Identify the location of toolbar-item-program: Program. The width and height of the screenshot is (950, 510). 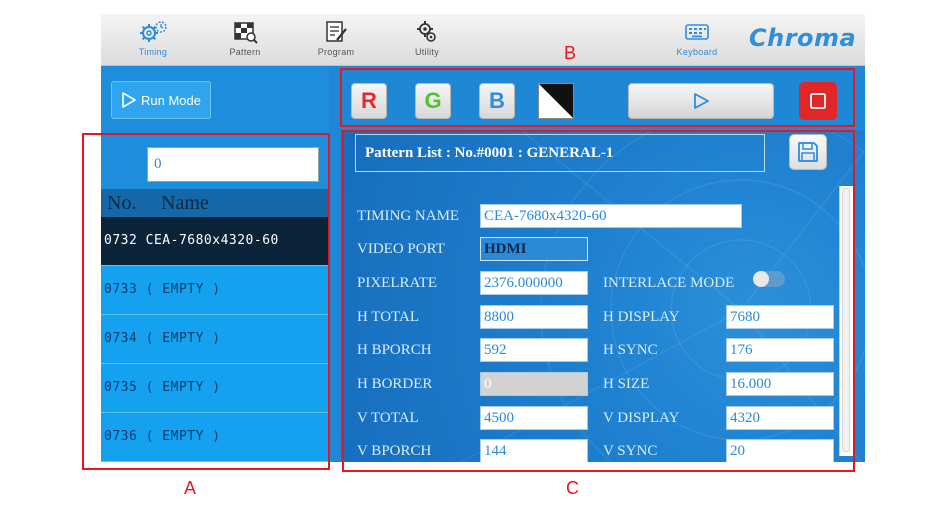
(336, 40).